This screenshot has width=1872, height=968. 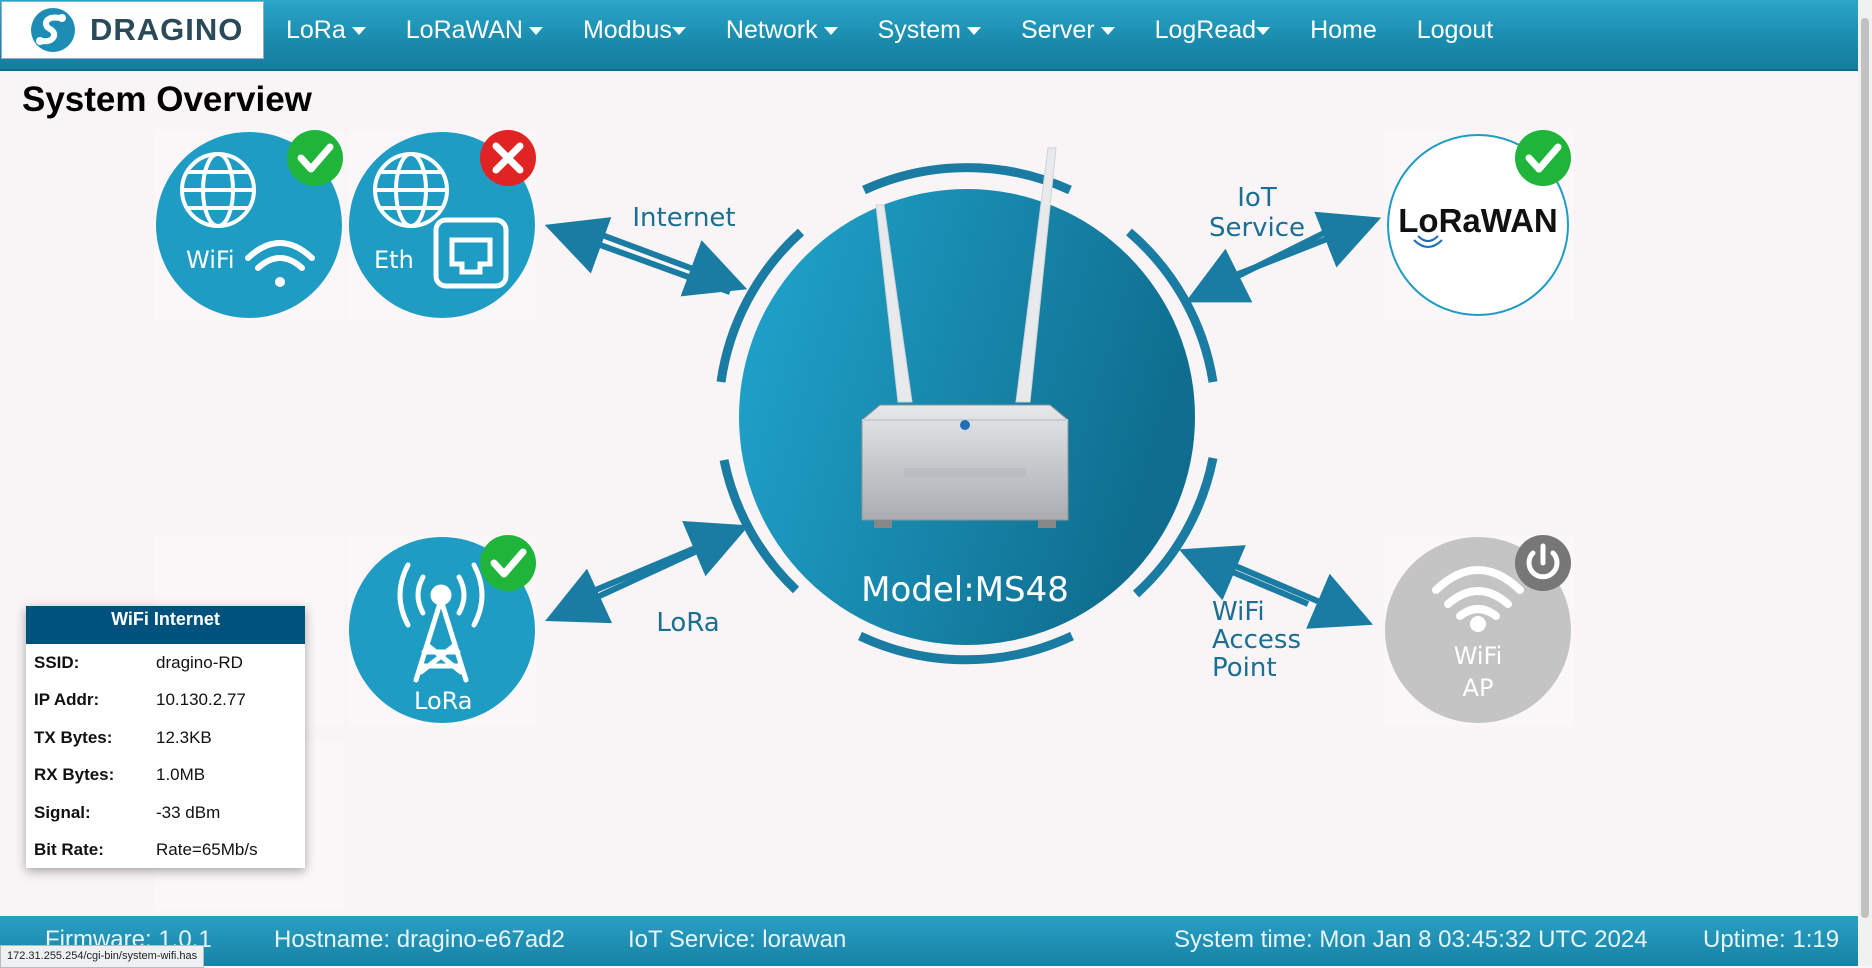 I want to click on row-value: dragino-RD, so click(x=199, y=662).